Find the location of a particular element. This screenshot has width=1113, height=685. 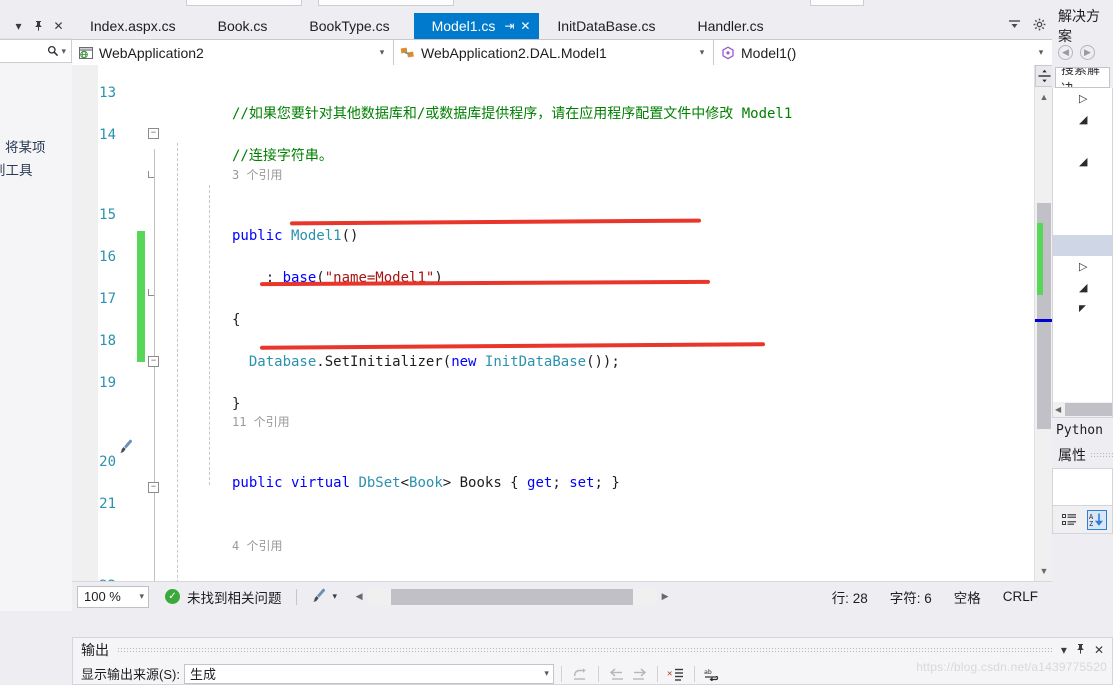

code-line-15: 15 public Model1() is located at coordinates (562, 214).